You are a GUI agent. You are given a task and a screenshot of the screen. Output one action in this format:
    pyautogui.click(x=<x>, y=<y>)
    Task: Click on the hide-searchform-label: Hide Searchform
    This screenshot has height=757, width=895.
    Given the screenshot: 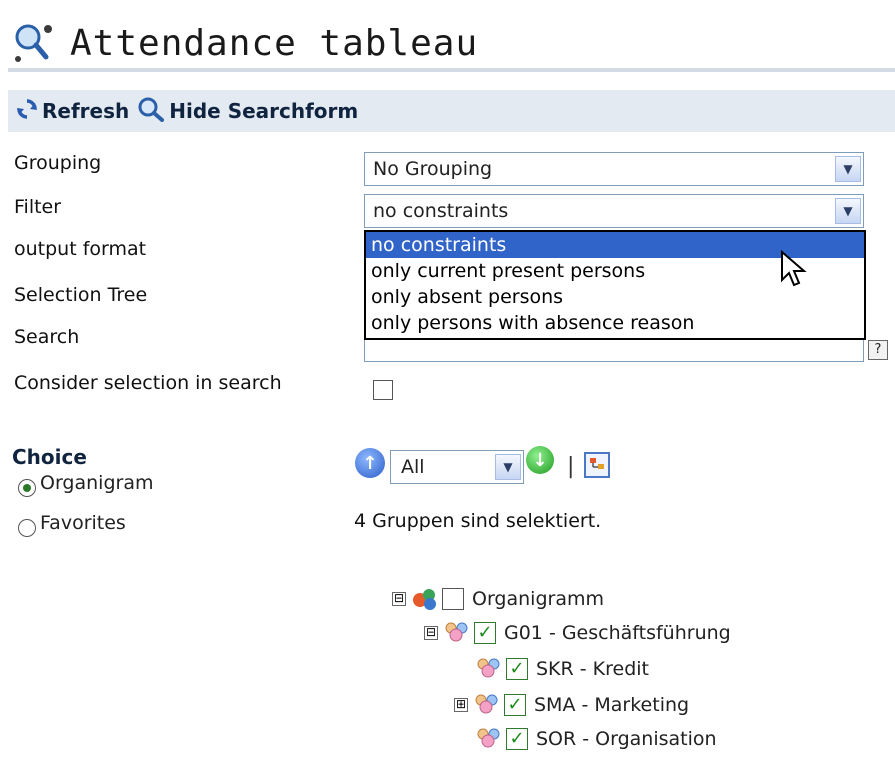 What is the action you would take?
    pyautogui.click(x=264, y=111)
    